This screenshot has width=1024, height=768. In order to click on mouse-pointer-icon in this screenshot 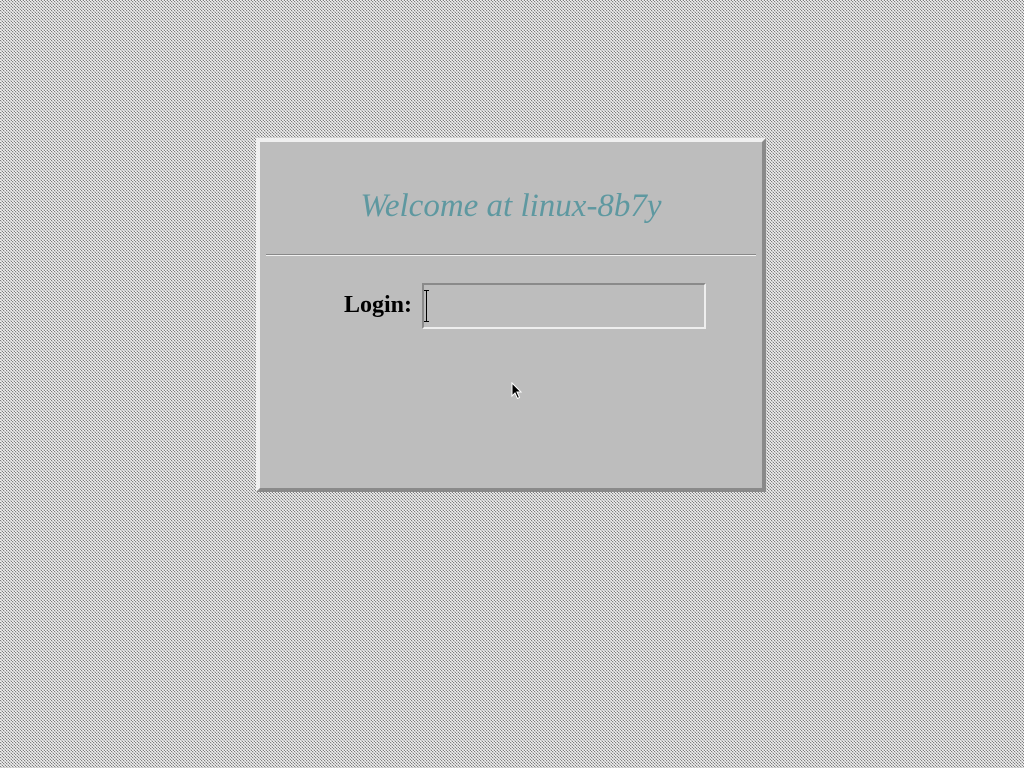, I will do `click(517, 391)`.